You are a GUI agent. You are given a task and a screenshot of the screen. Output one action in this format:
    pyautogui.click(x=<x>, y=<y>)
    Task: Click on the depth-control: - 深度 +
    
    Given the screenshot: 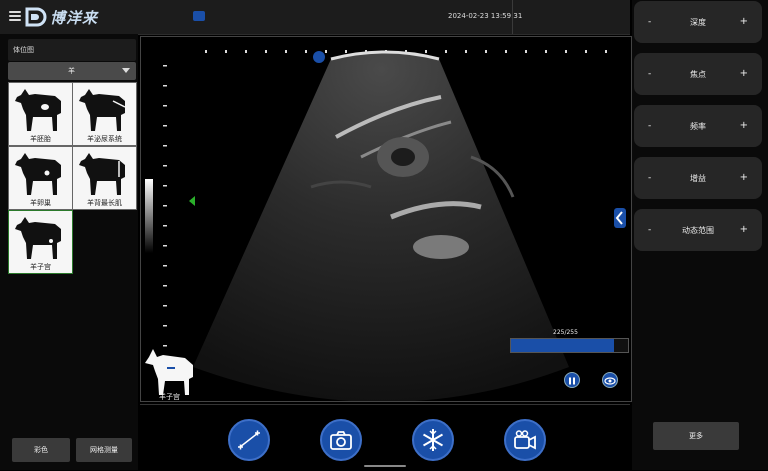 What is the action you would take?
    pyautogui.click(x=698, y=22)
    